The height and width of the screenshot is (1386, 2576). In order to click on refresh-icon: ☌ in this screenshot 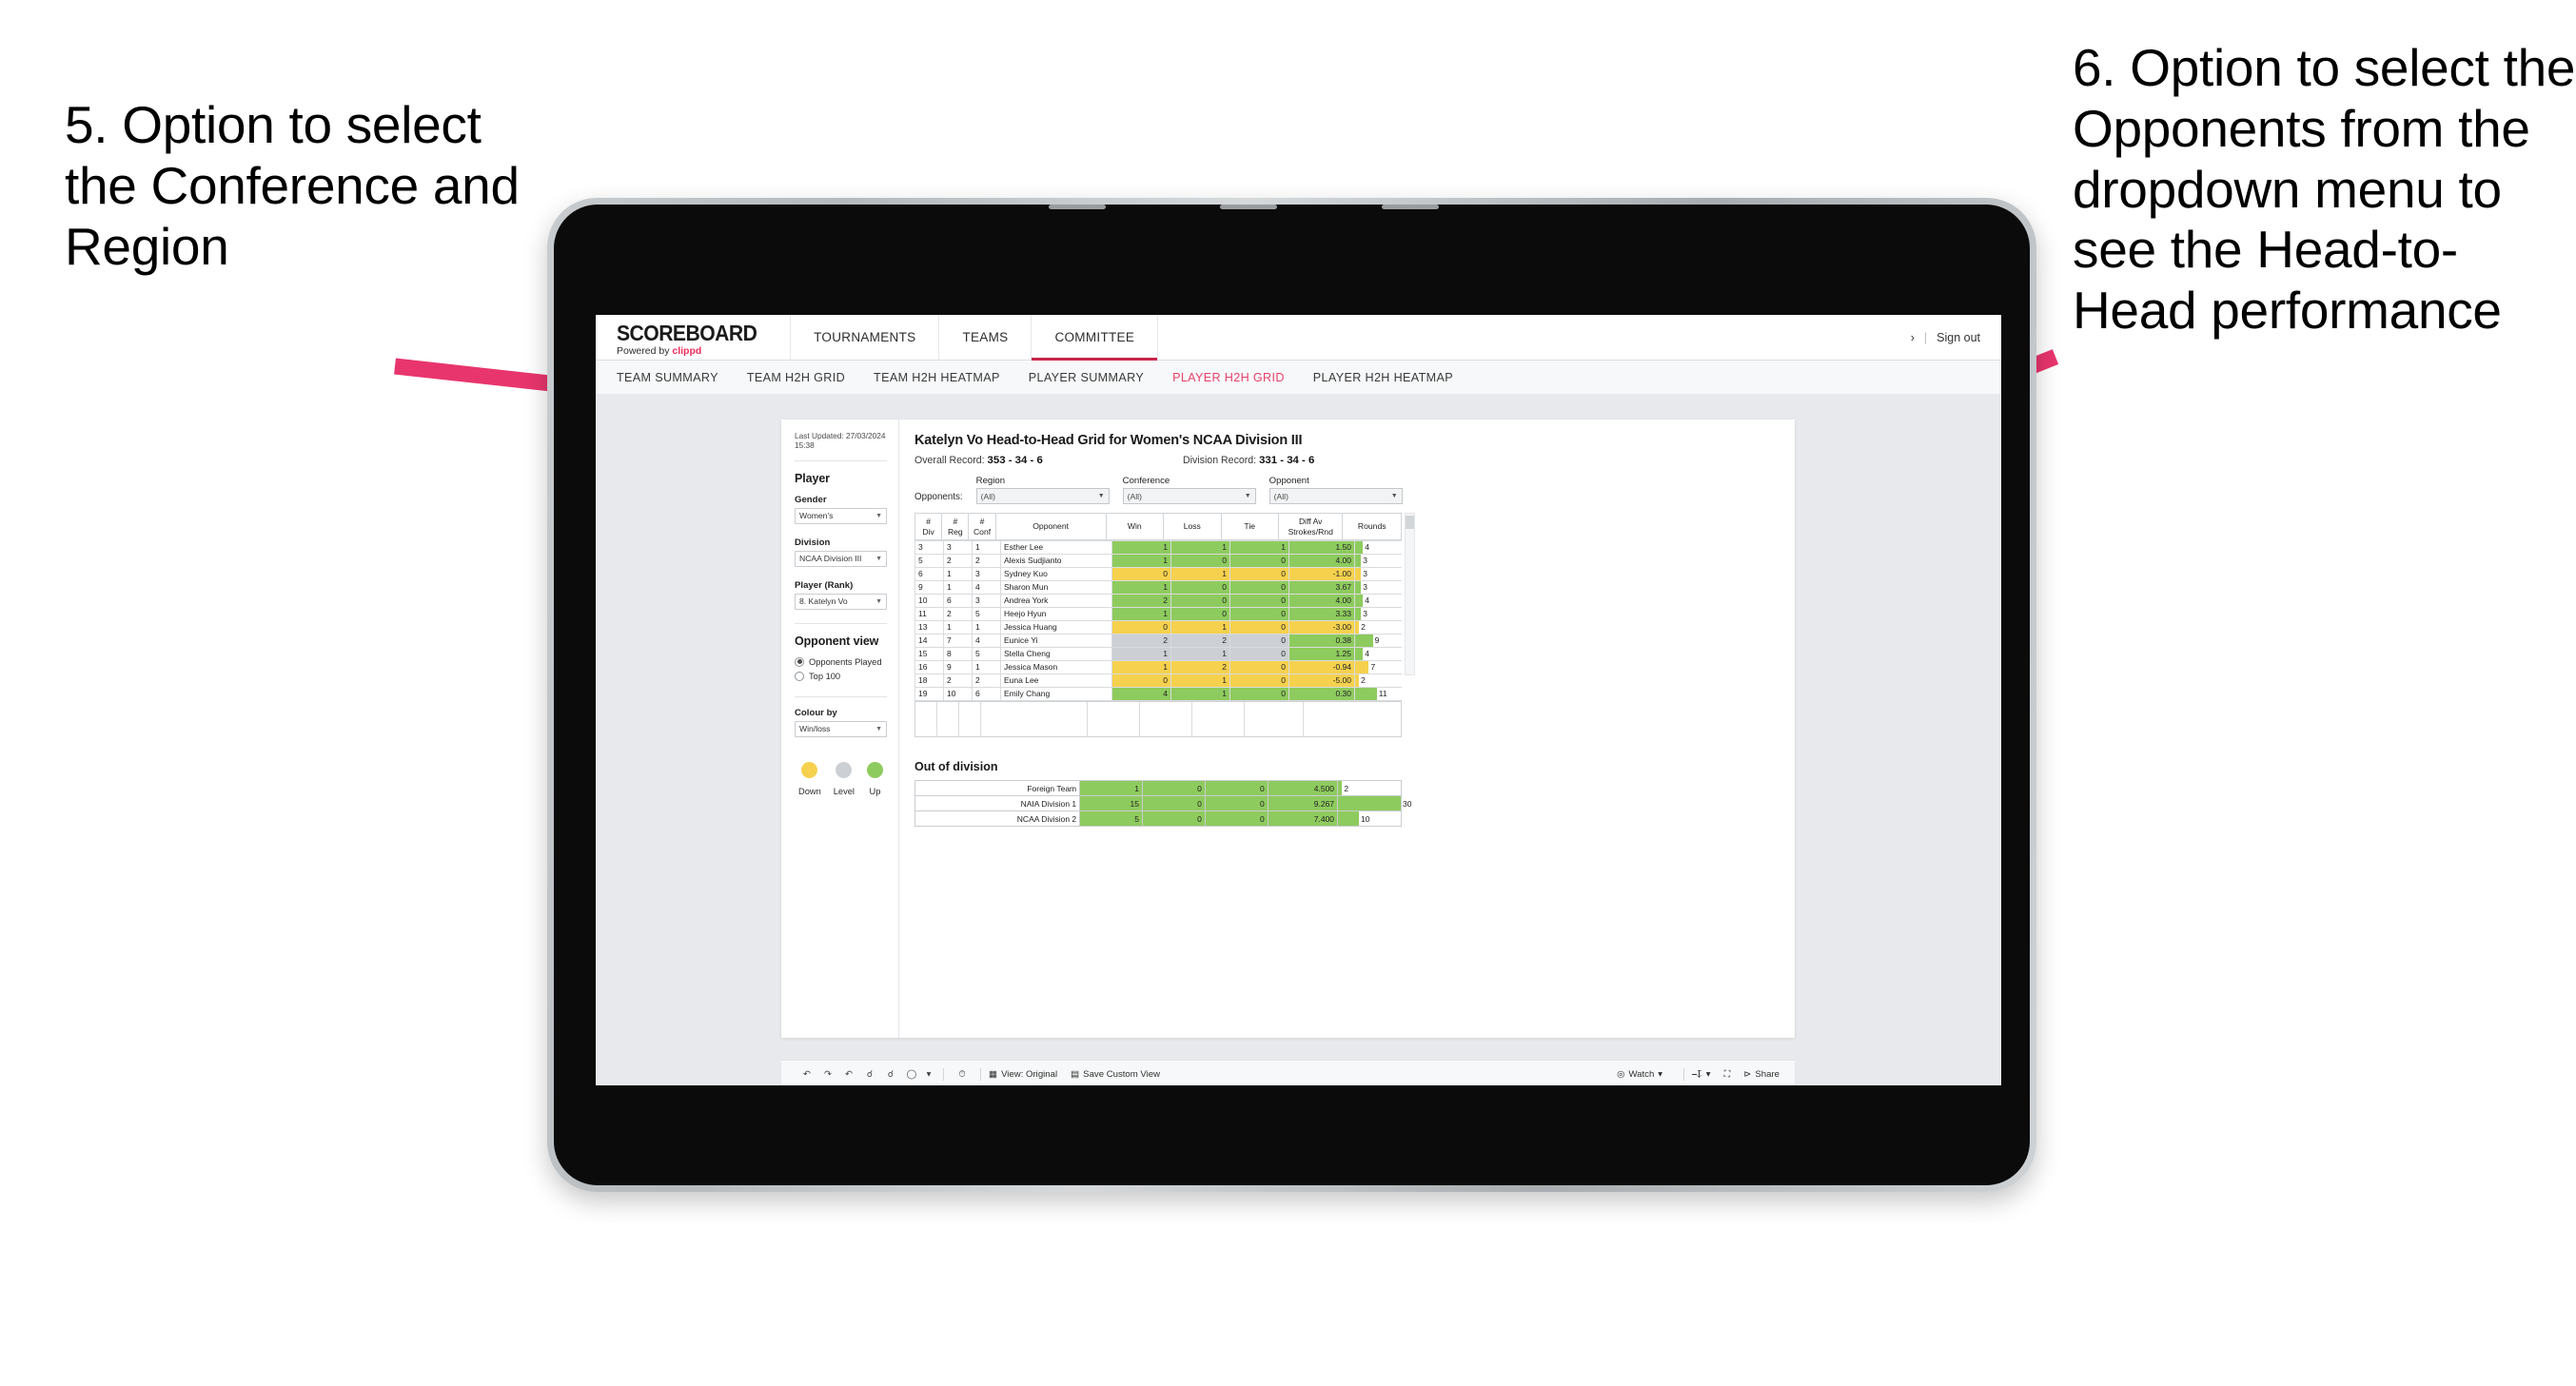, I will do `click(869, 1074)`.